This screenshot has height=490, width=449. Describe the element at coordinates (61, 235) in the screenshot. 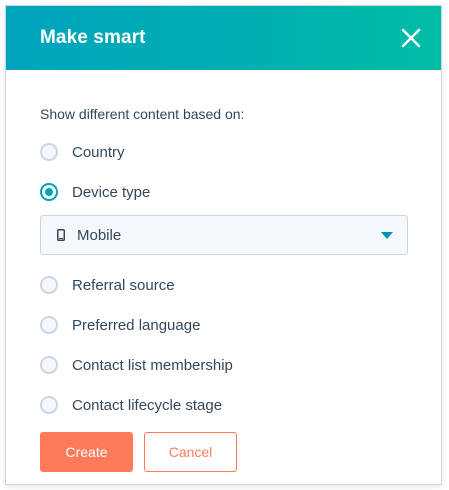

I see `mobile-phone-icon` at that location.